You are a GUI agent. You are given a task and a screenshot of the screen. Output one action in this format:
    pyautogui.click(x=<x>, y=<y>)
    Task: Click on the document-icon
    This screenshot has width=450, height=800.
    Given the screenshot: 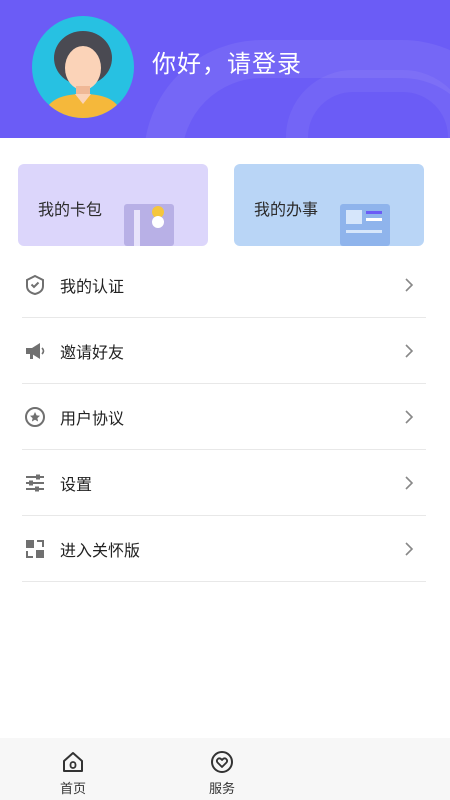 What is the action you would take?
    pyautogui.click(x=365, y=223)
    